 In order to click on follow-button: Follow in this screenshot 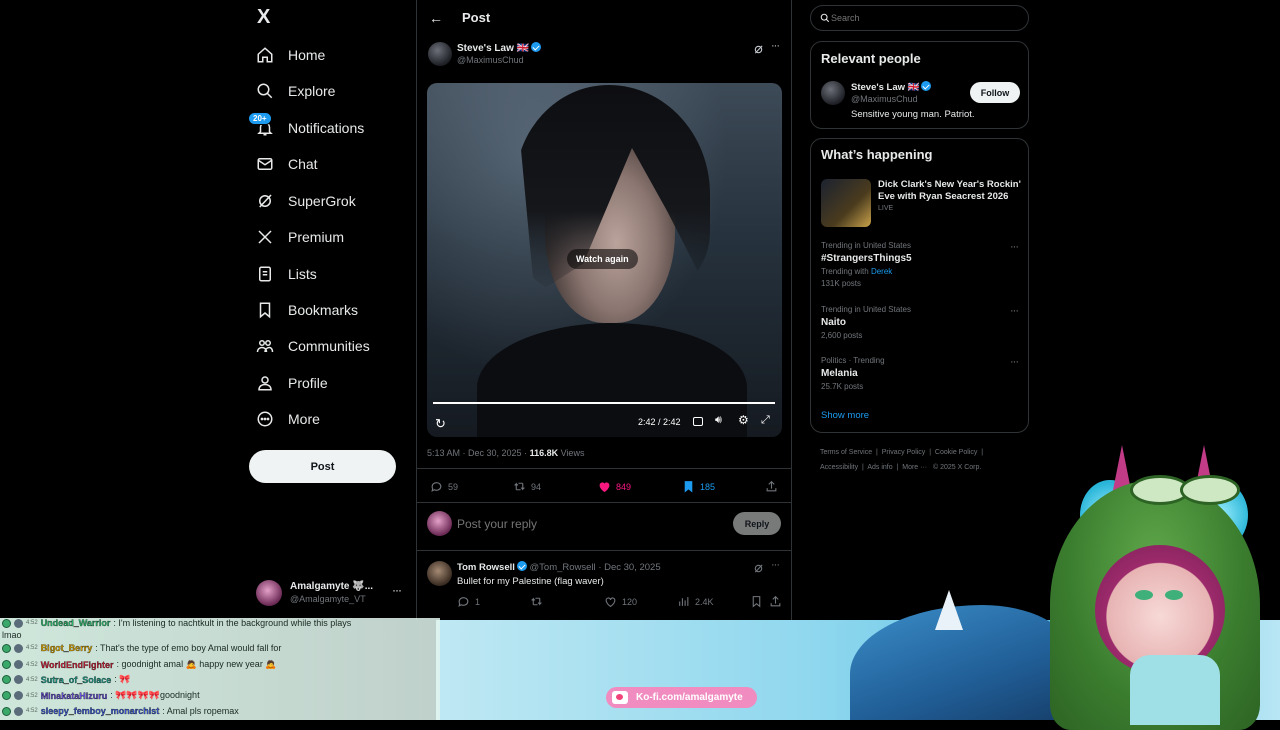, I will do `click(995, 92)`.